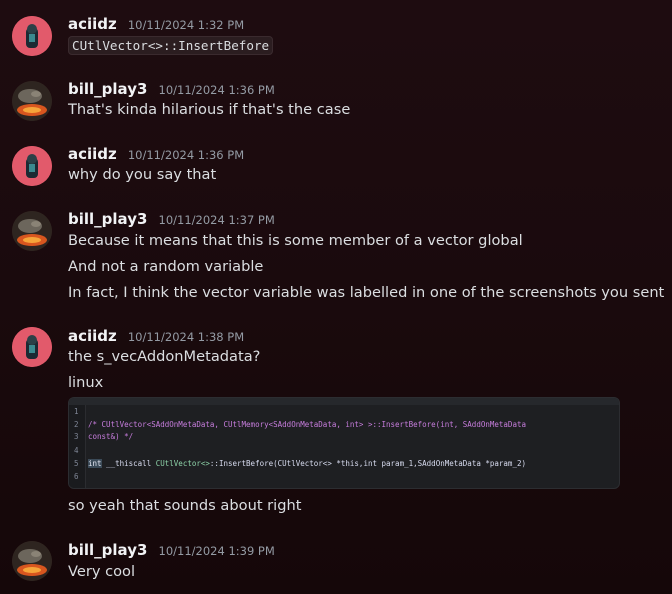 Image resolution: width=672 pixels, height=594 pixels. I want to click on line-number: 4, so click(76, 450).